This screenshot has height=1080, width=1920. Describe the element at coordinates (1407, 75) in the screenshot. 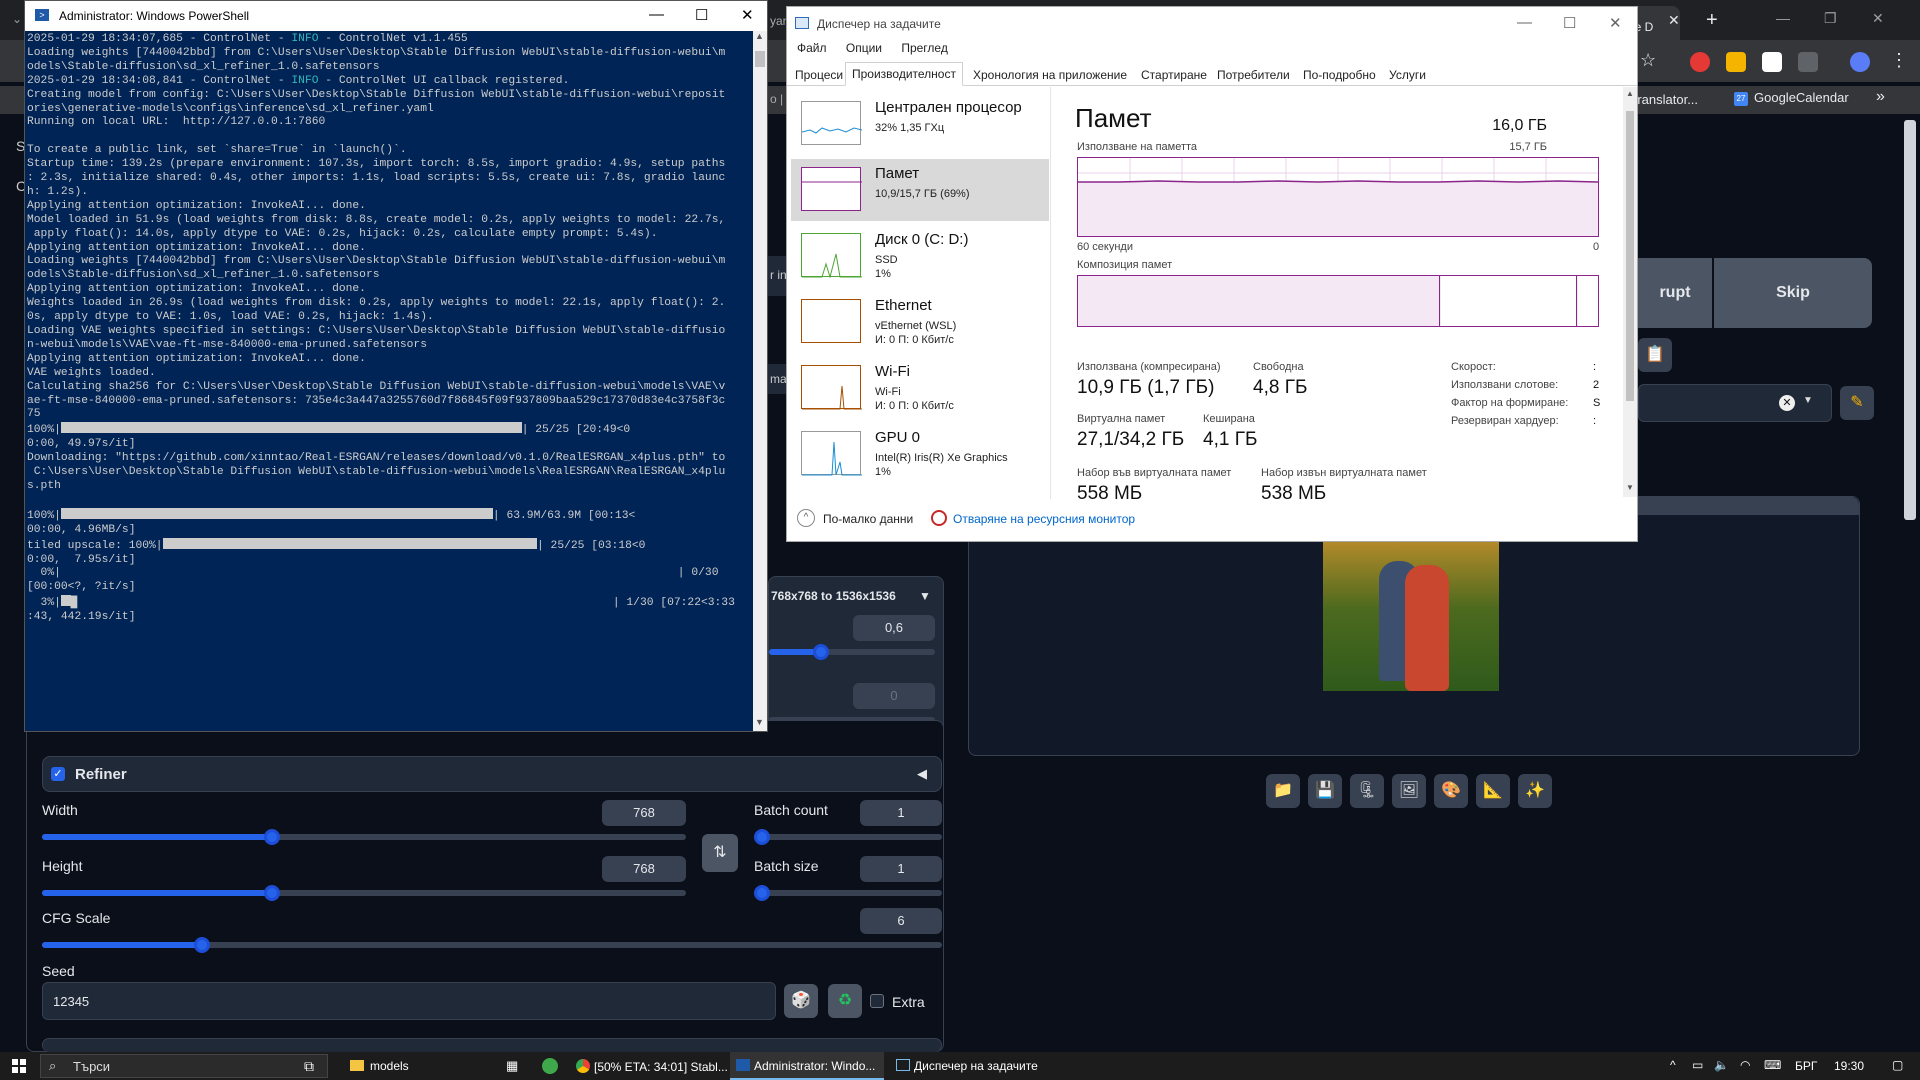

I see `tab-services: Услуги` at that location.